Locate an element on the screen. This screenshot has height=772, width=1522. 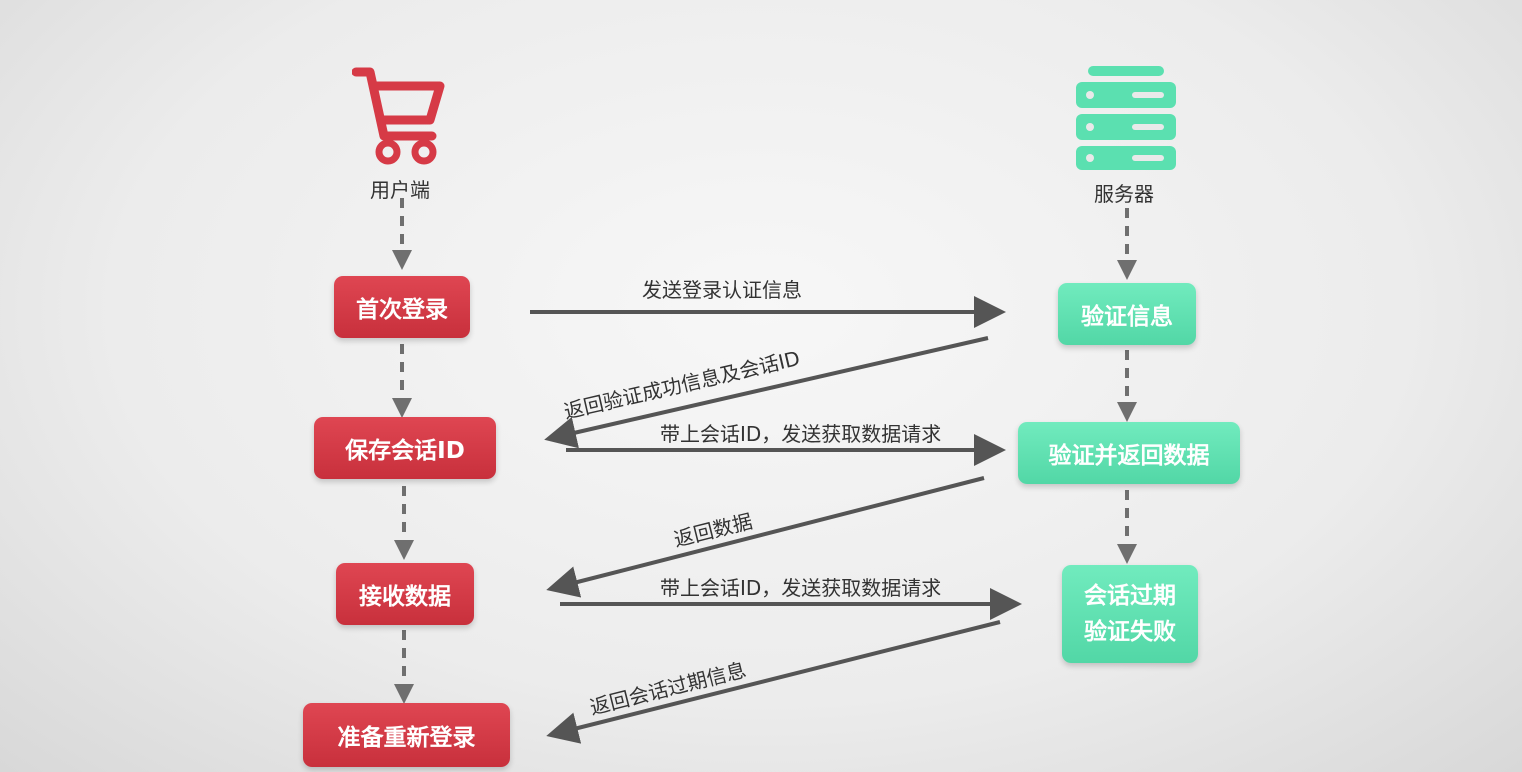
client-step-save-session: 保存会话ID is located at coordinates (405, 448).